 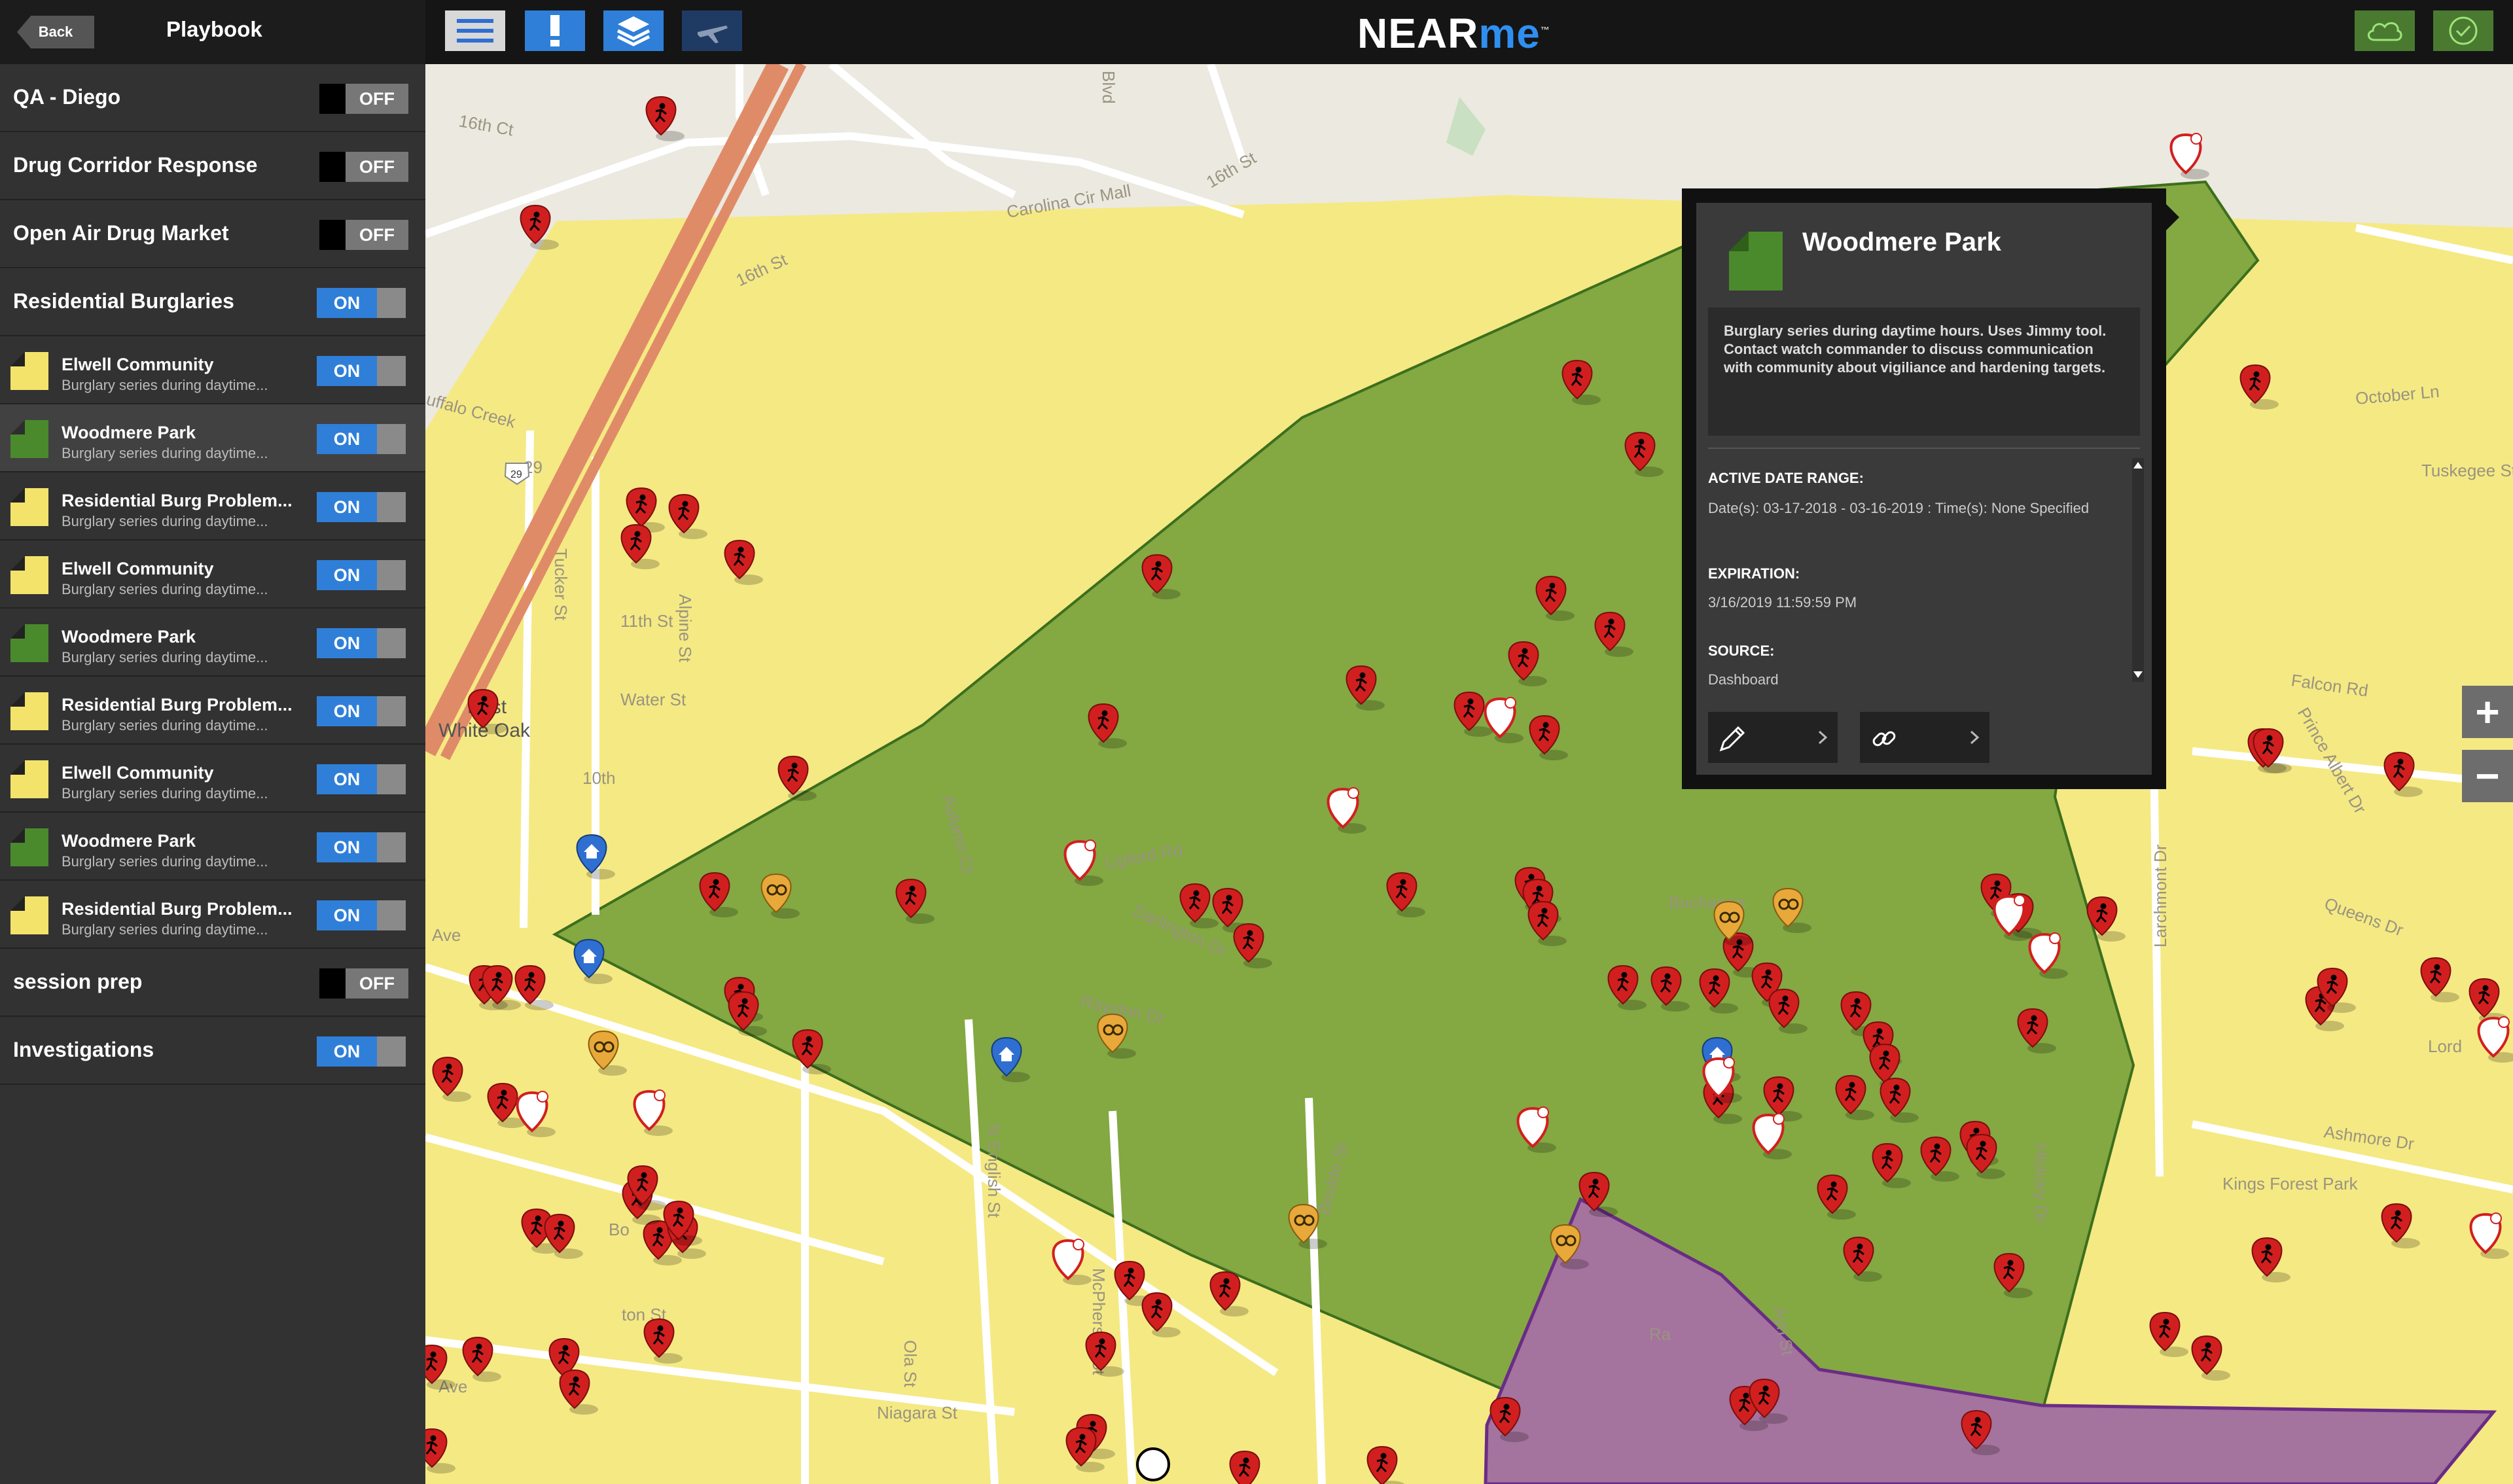 What do you see at coordinates (212, 983) in the screenshot?
I see `playbook-item: session prep OFF` at bounding box center [212, 983].